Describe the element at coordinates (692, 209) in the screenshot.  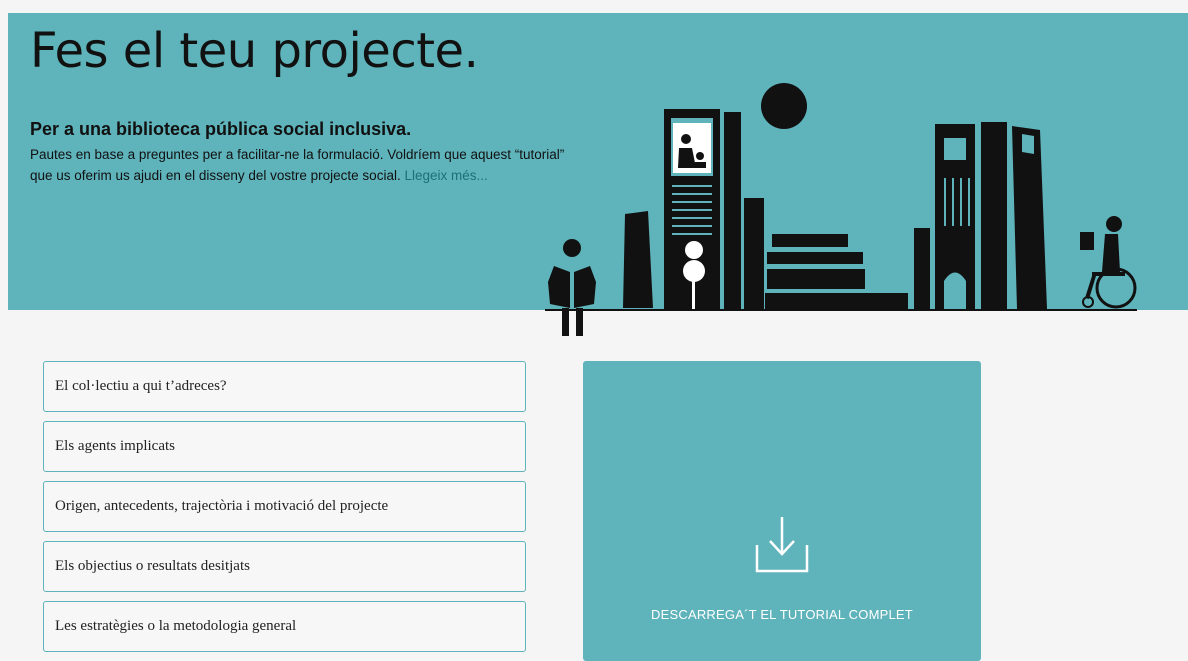
I see `bookcase-tower` at that location.